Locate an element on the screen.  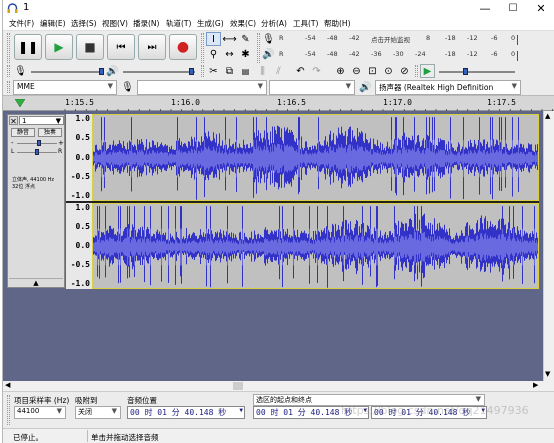
project-rate-select: 44100 ▼ is located at coordinates (40, 412).